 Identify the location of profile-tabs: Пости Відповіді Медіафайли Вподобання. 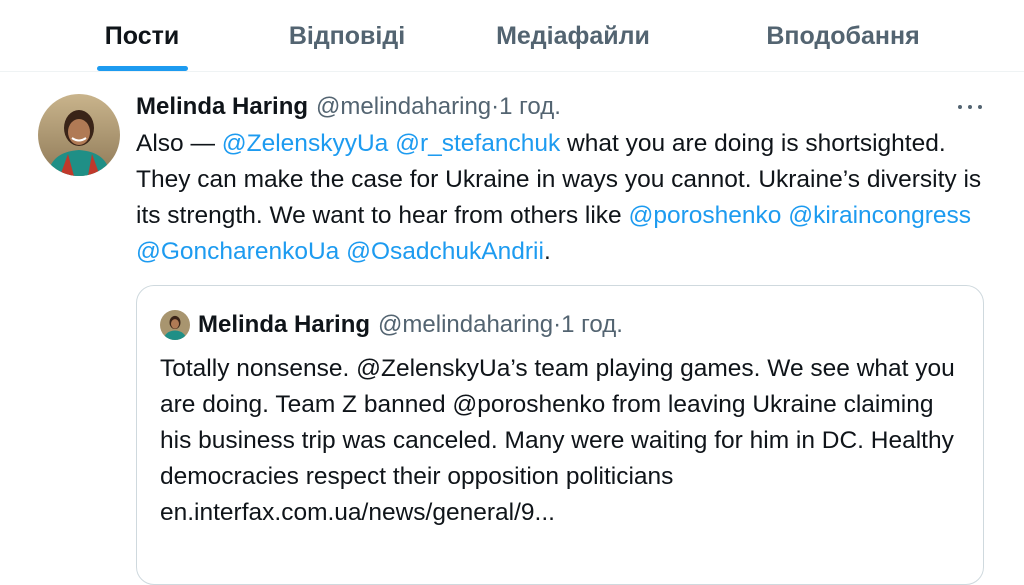
(512, 36).